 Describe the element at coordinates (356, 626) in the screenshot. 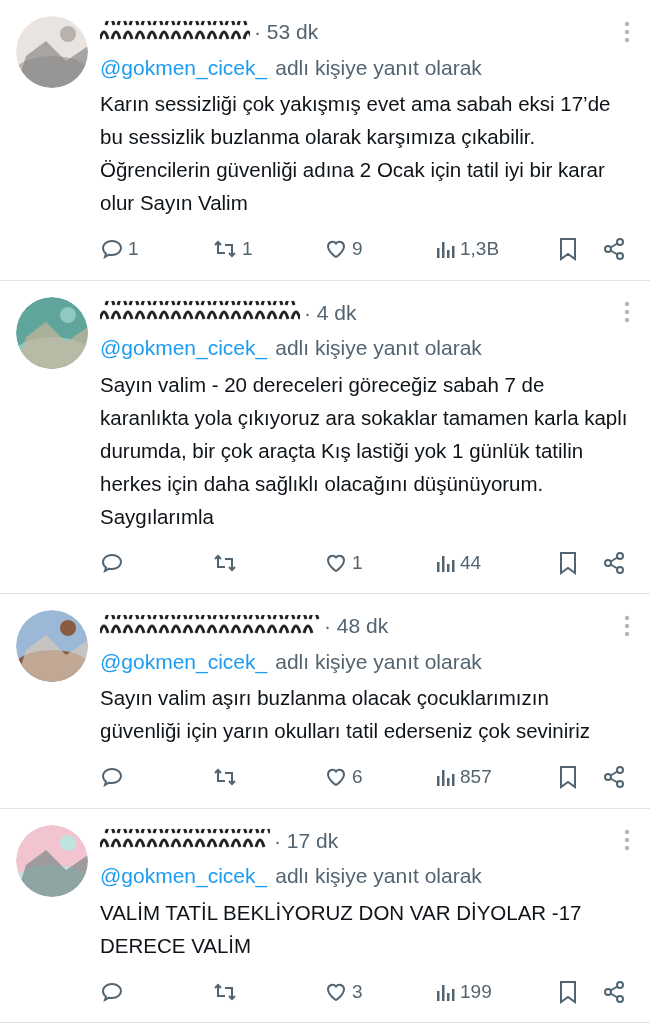

I see `post-time: · 48 dk` at that location.